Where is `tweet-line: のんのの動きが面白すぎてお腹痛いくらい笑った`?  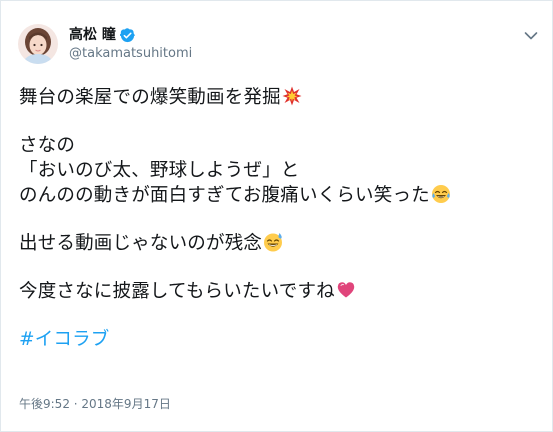 tweet-line: のんのの動きが面白すぎてお腹痛いくらい笑った is located at coordinates (277, 195).